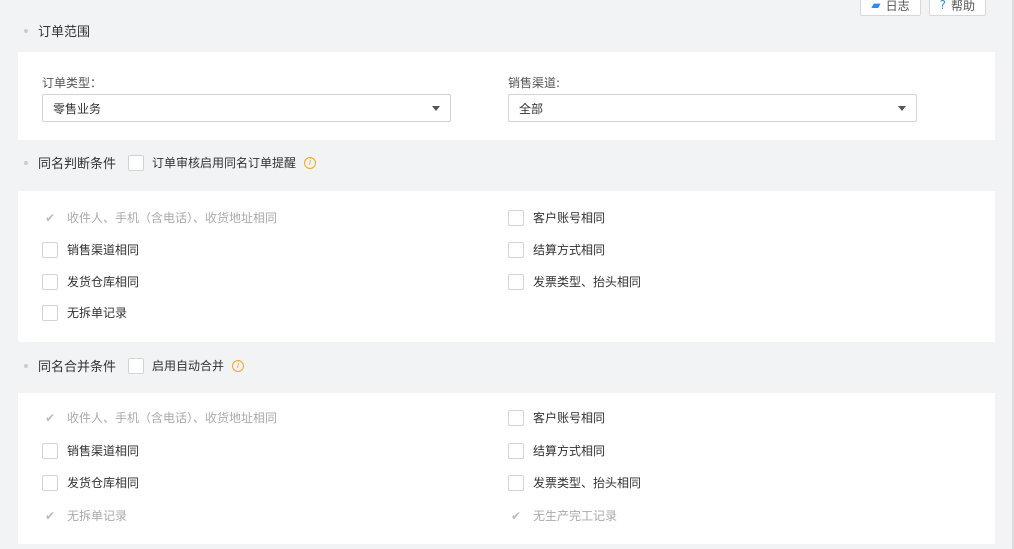 The image size is (1014, 549). What do you see at coordinates (97, 313) in the screenshot?
I see `check-item-label: 无拆单记录` at bounding box center [97, 313].